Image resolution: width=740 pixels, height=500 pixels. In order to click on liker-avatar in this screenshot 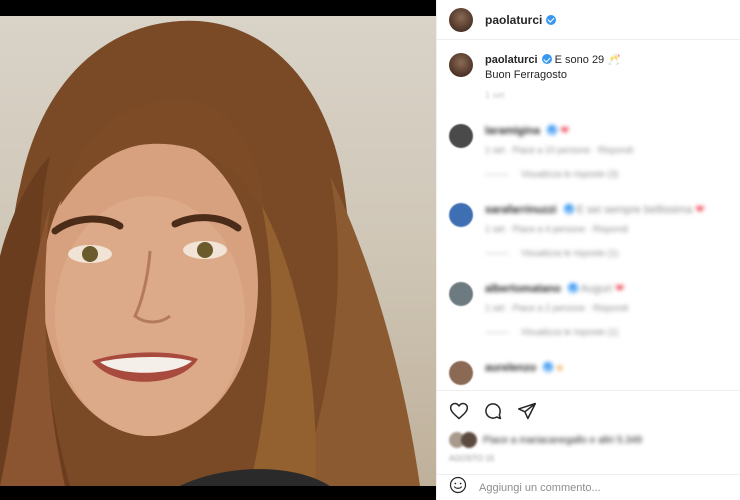, I will do `click(469, 440)`.